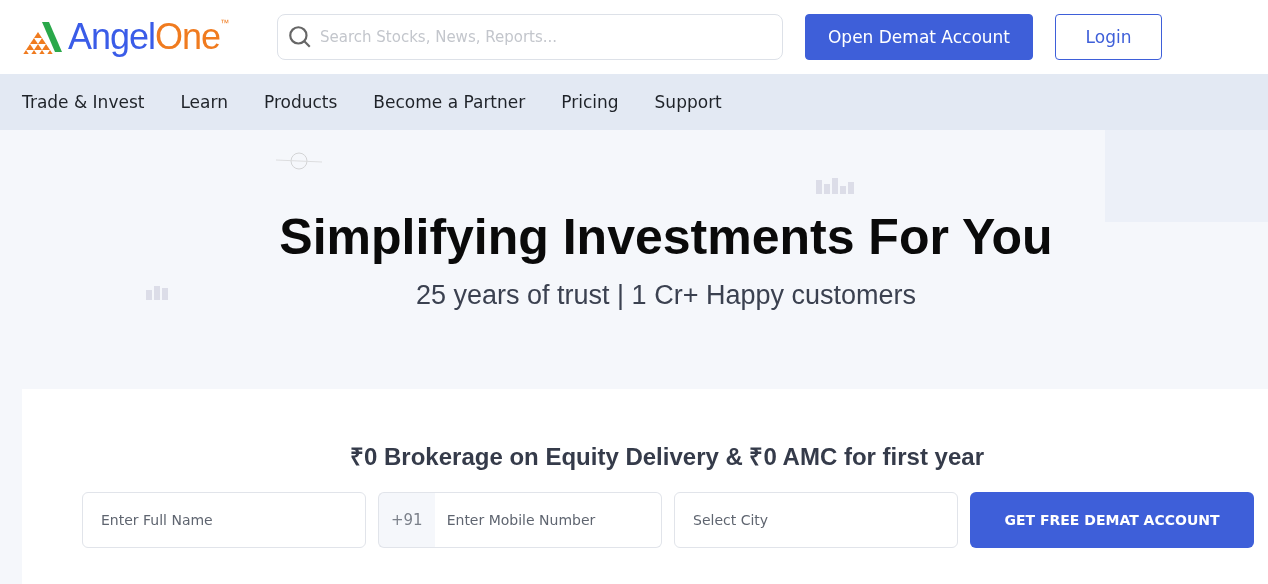 The image size is (1268, 584). What do you see at coordinates (919, 37) in the screenshot?
I see `open-account-button: Open Demat Account` at bounding box center [919, 37].